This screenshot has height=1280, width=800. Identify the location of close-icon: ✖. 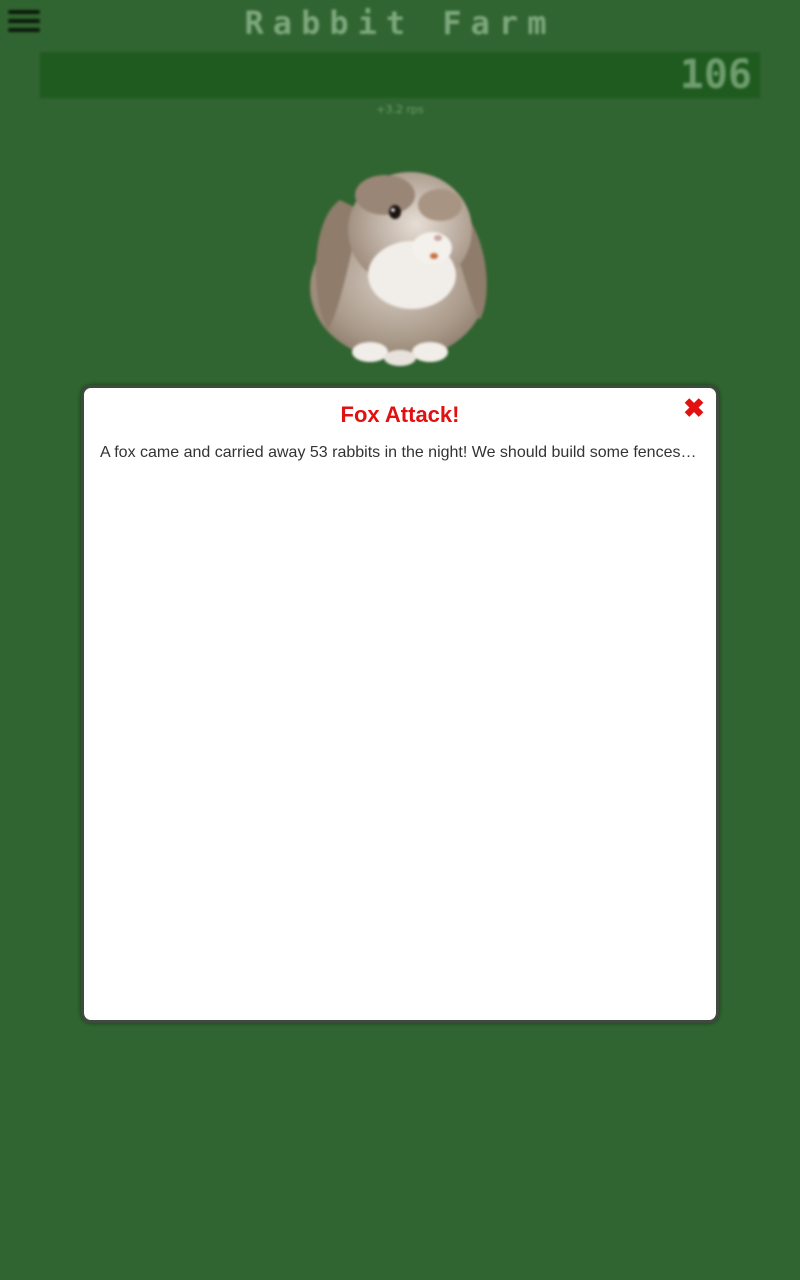
(694, 408).